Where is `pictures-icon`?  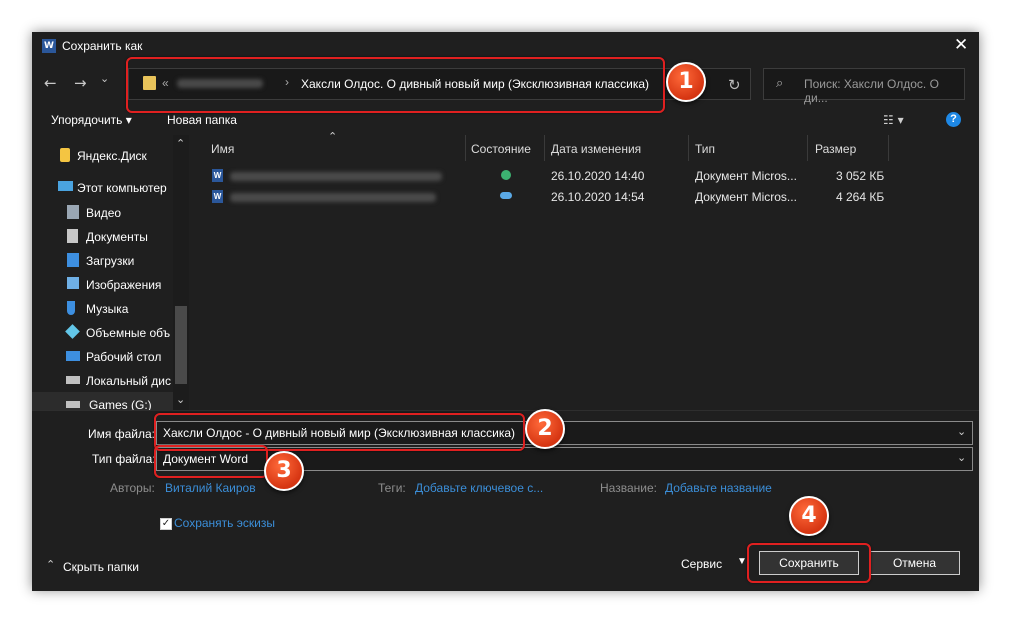 pictures-icon is located at coordinates (73, 283).